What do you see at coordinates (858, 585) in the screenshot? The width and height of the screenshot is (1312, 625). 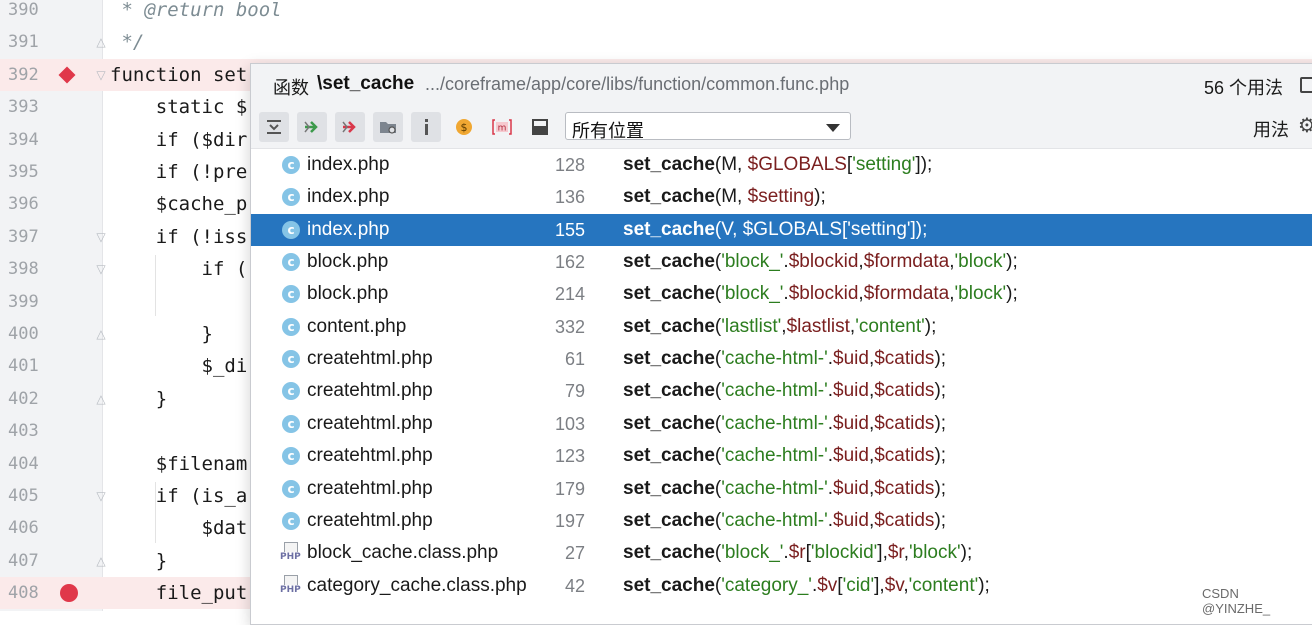 I see `code-token: 'cid'` at bounding box center [858, 585].